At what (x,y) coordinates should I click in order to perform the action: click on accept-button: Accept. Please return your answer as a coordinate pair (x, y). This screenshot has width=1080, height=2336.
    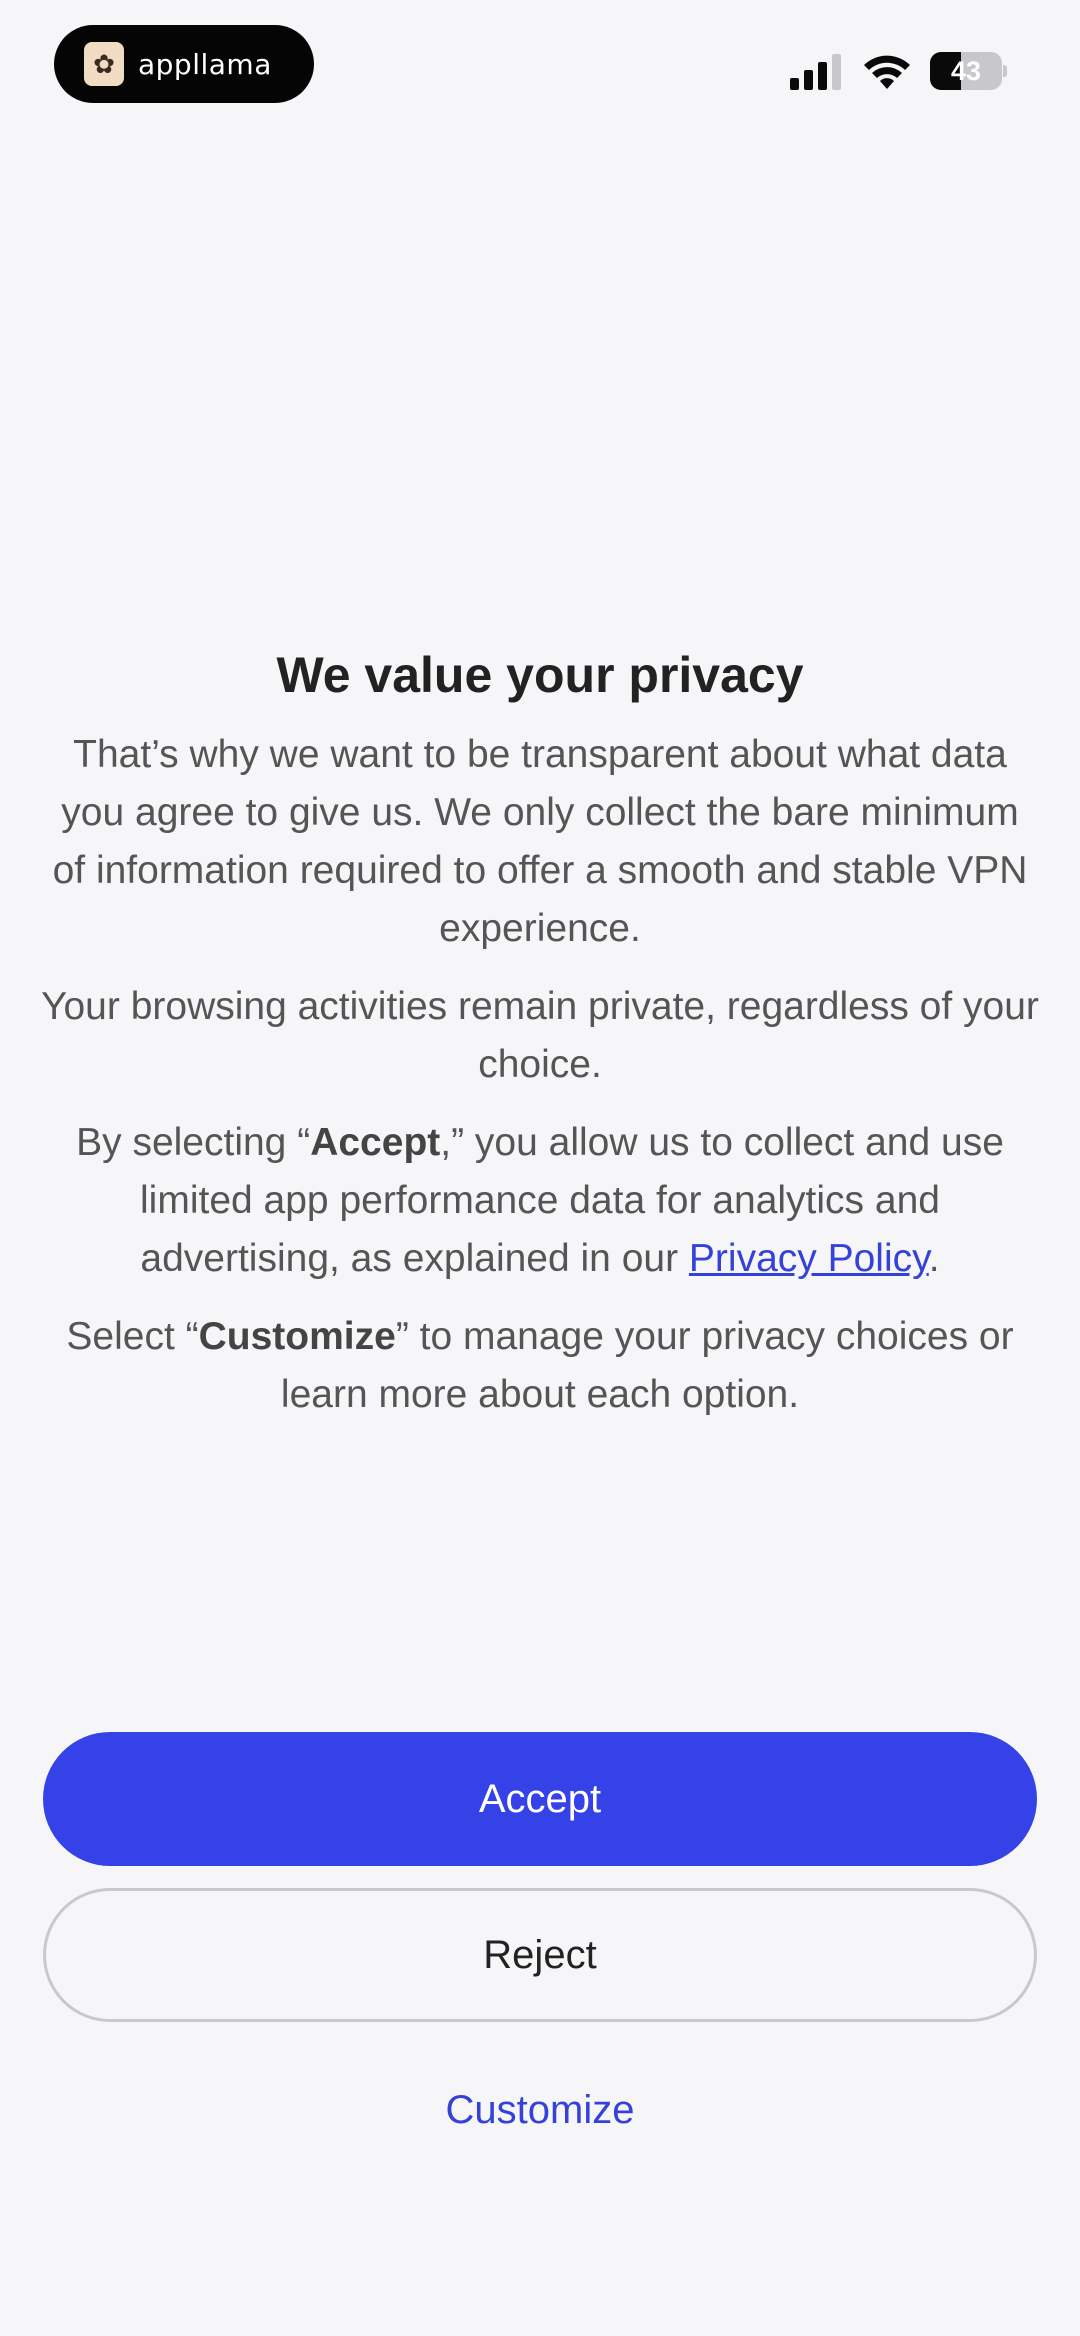
    Looking at the image, I should click on (540, 1799).